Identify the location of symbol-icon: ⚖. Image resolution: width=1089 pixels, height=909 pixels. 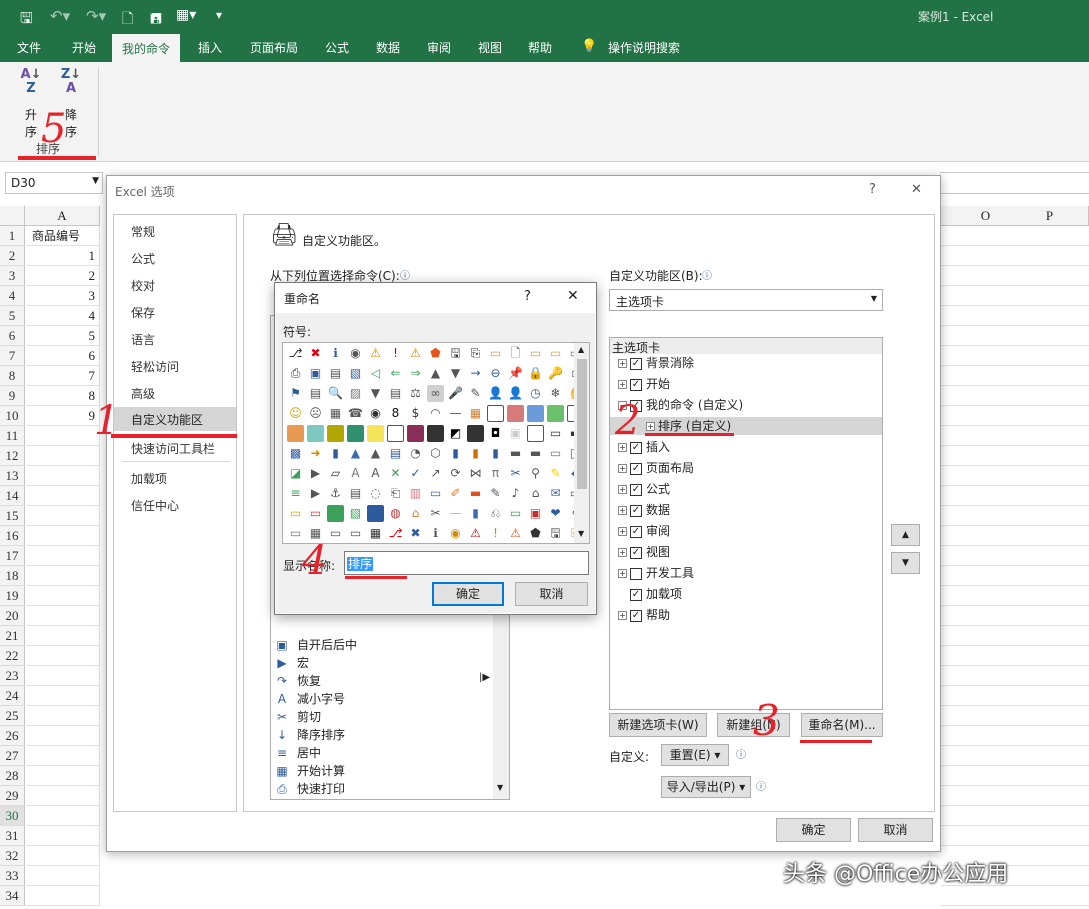
(415, 393).